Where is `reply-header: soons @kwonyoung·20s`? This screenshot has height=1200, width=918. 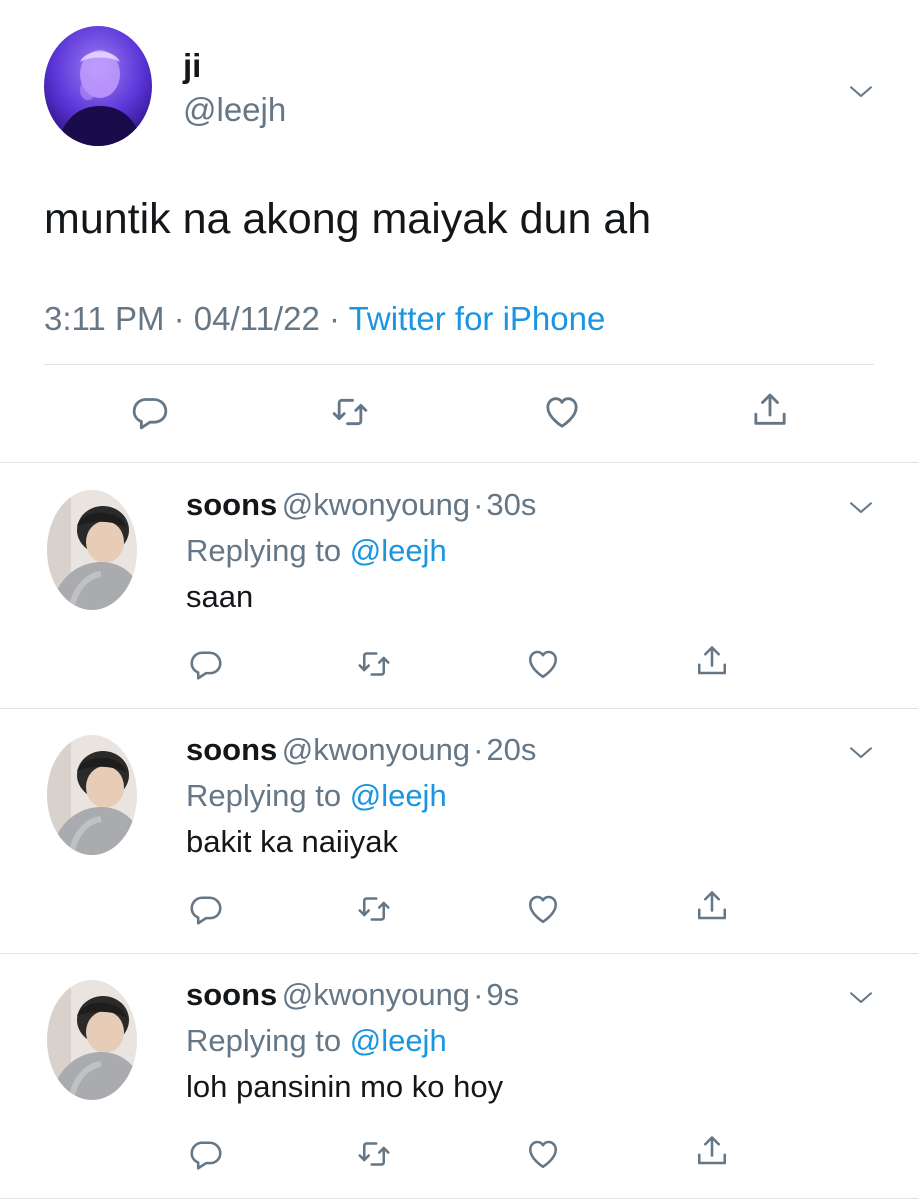 reply-header: soons @kwonyoung·20s is located at coordinates (361, 753).